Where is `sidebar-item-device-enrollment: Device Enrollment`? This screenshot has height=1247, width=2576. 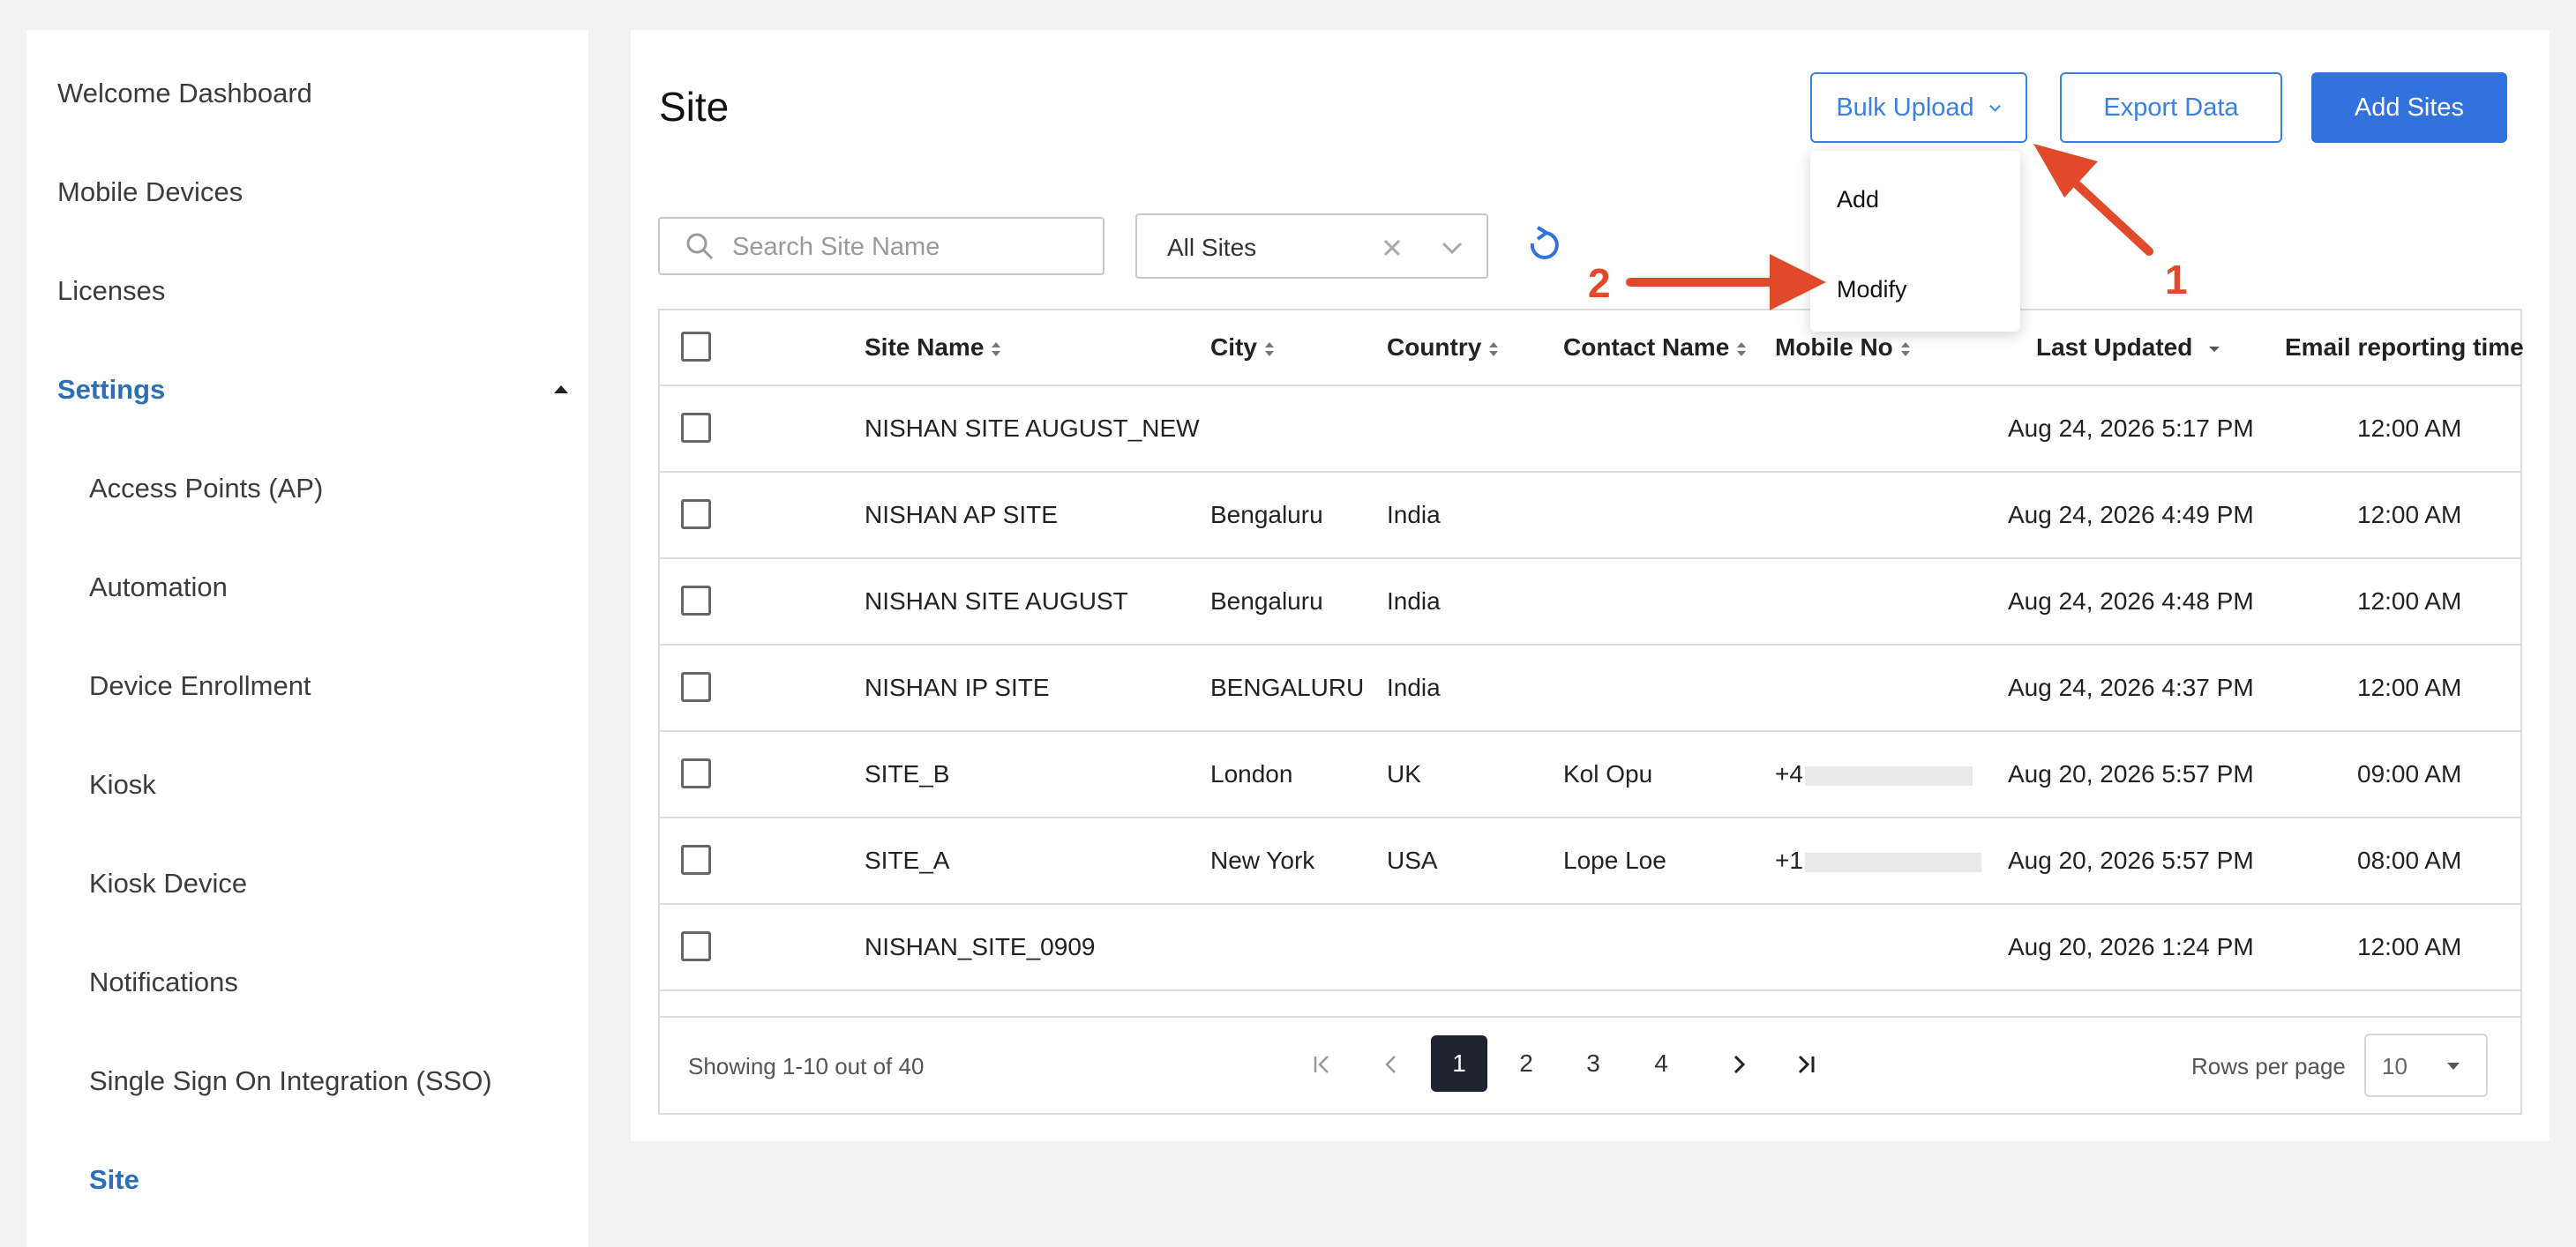
sidebar-item-device-enrollment: Device Enrollment is located at coordinates (200, 686).